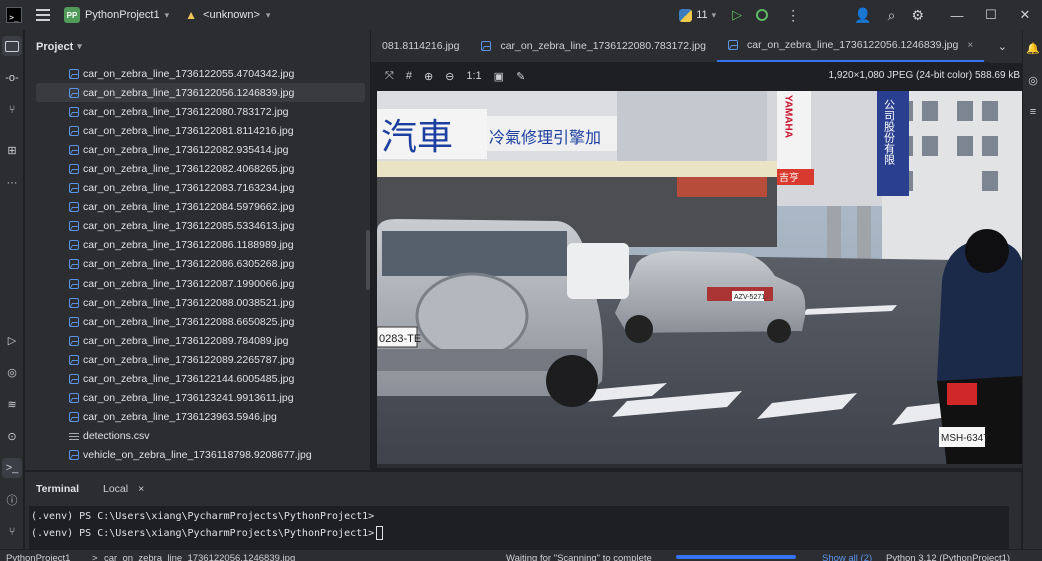 The width and height of the screenshot is (1042, 561). What do you see at coordinates (12, 340) in the screenshot?
I see `run-tool-button: ▷` at bounding box center [12, 340].